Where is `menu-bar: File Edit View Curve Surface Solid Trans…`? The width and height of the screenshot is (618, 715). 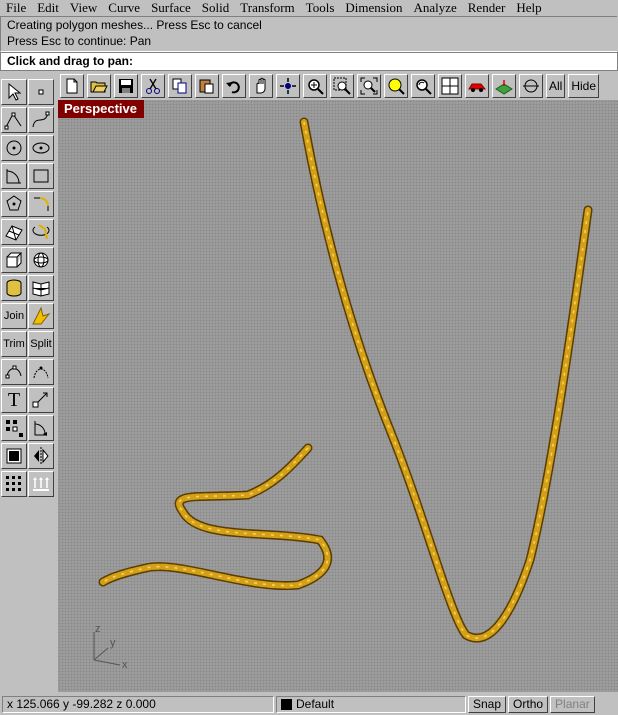 menu-bar: File Edit View Curve Surface Solid Trans… is located at coordinates (309, 7).